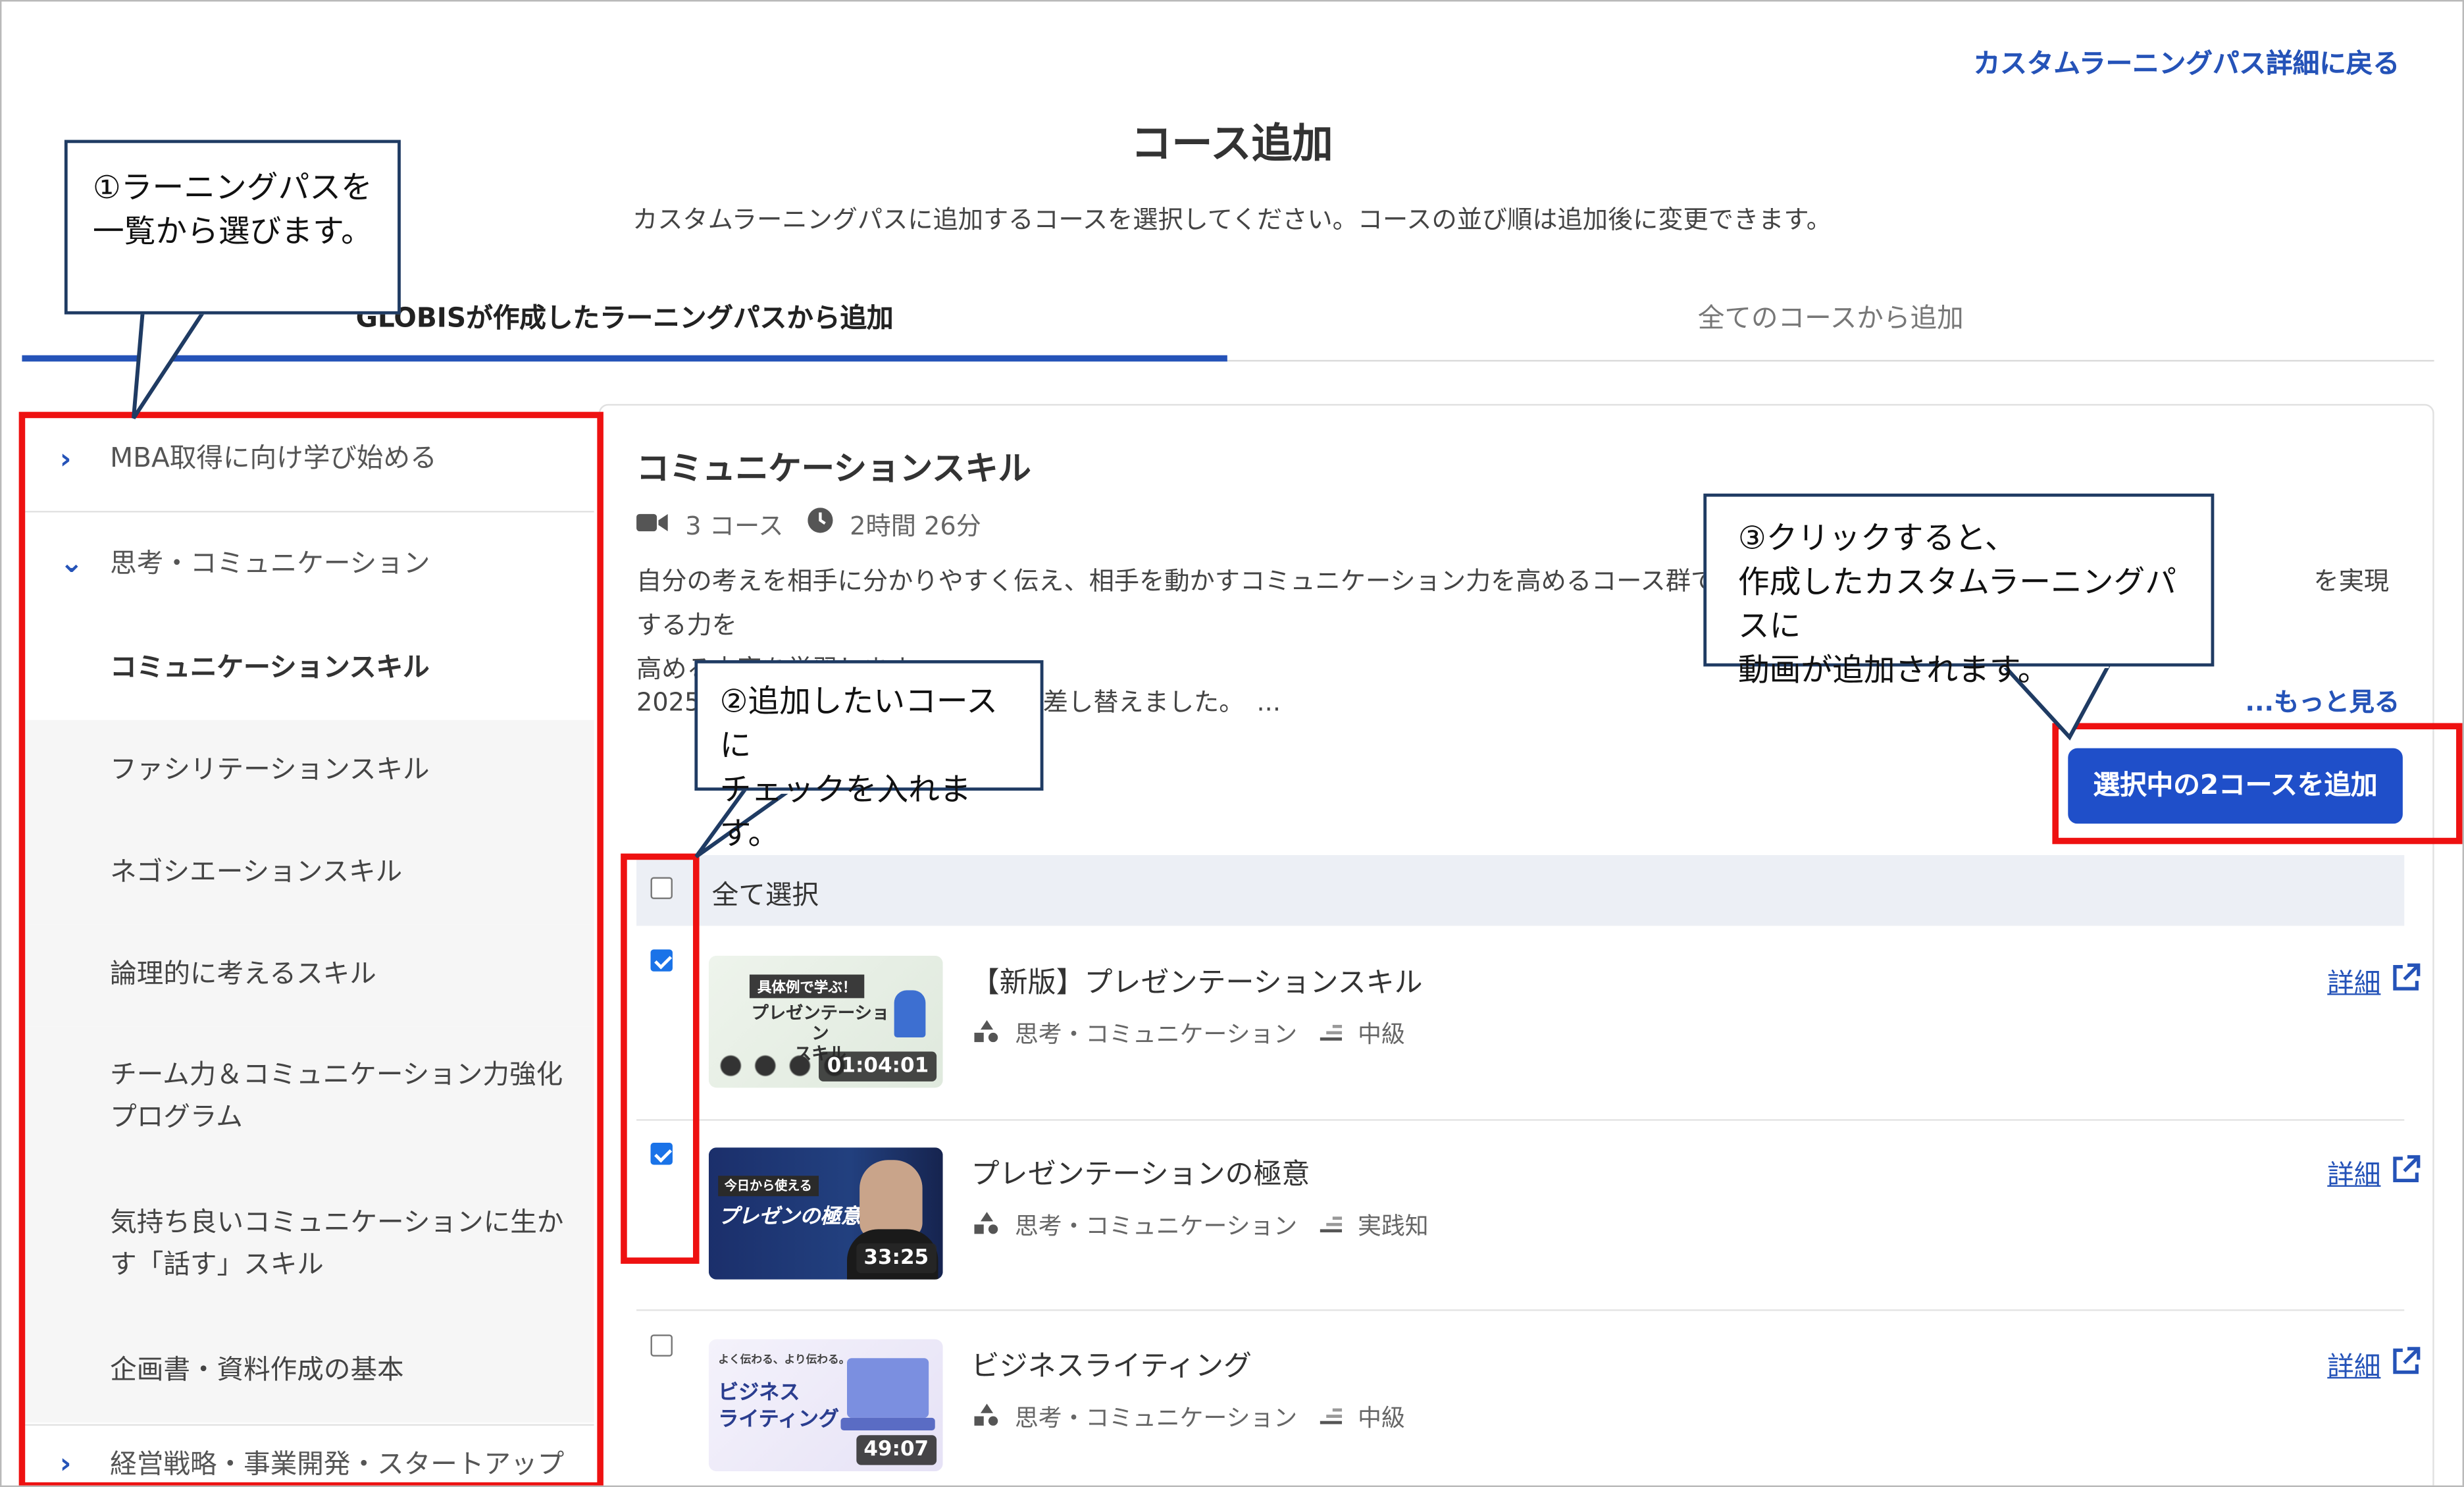 This screenshot has height=1487, width=2464. What do you see at coordinates (232, 231) in the screenshot?
I see `callout-text: 一覧から選びます。` at bounding box center [232, 231].